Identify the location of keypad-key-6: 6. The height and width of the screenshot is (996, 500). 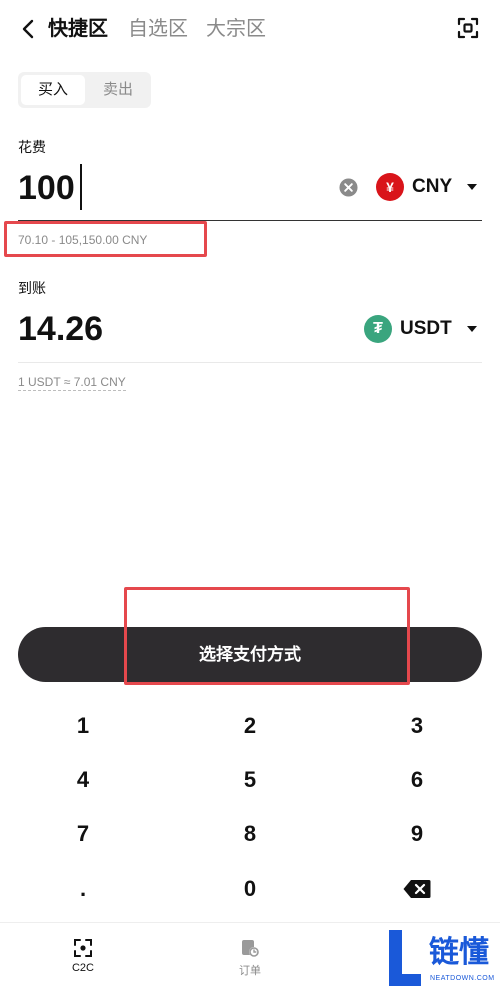
(417, 780).